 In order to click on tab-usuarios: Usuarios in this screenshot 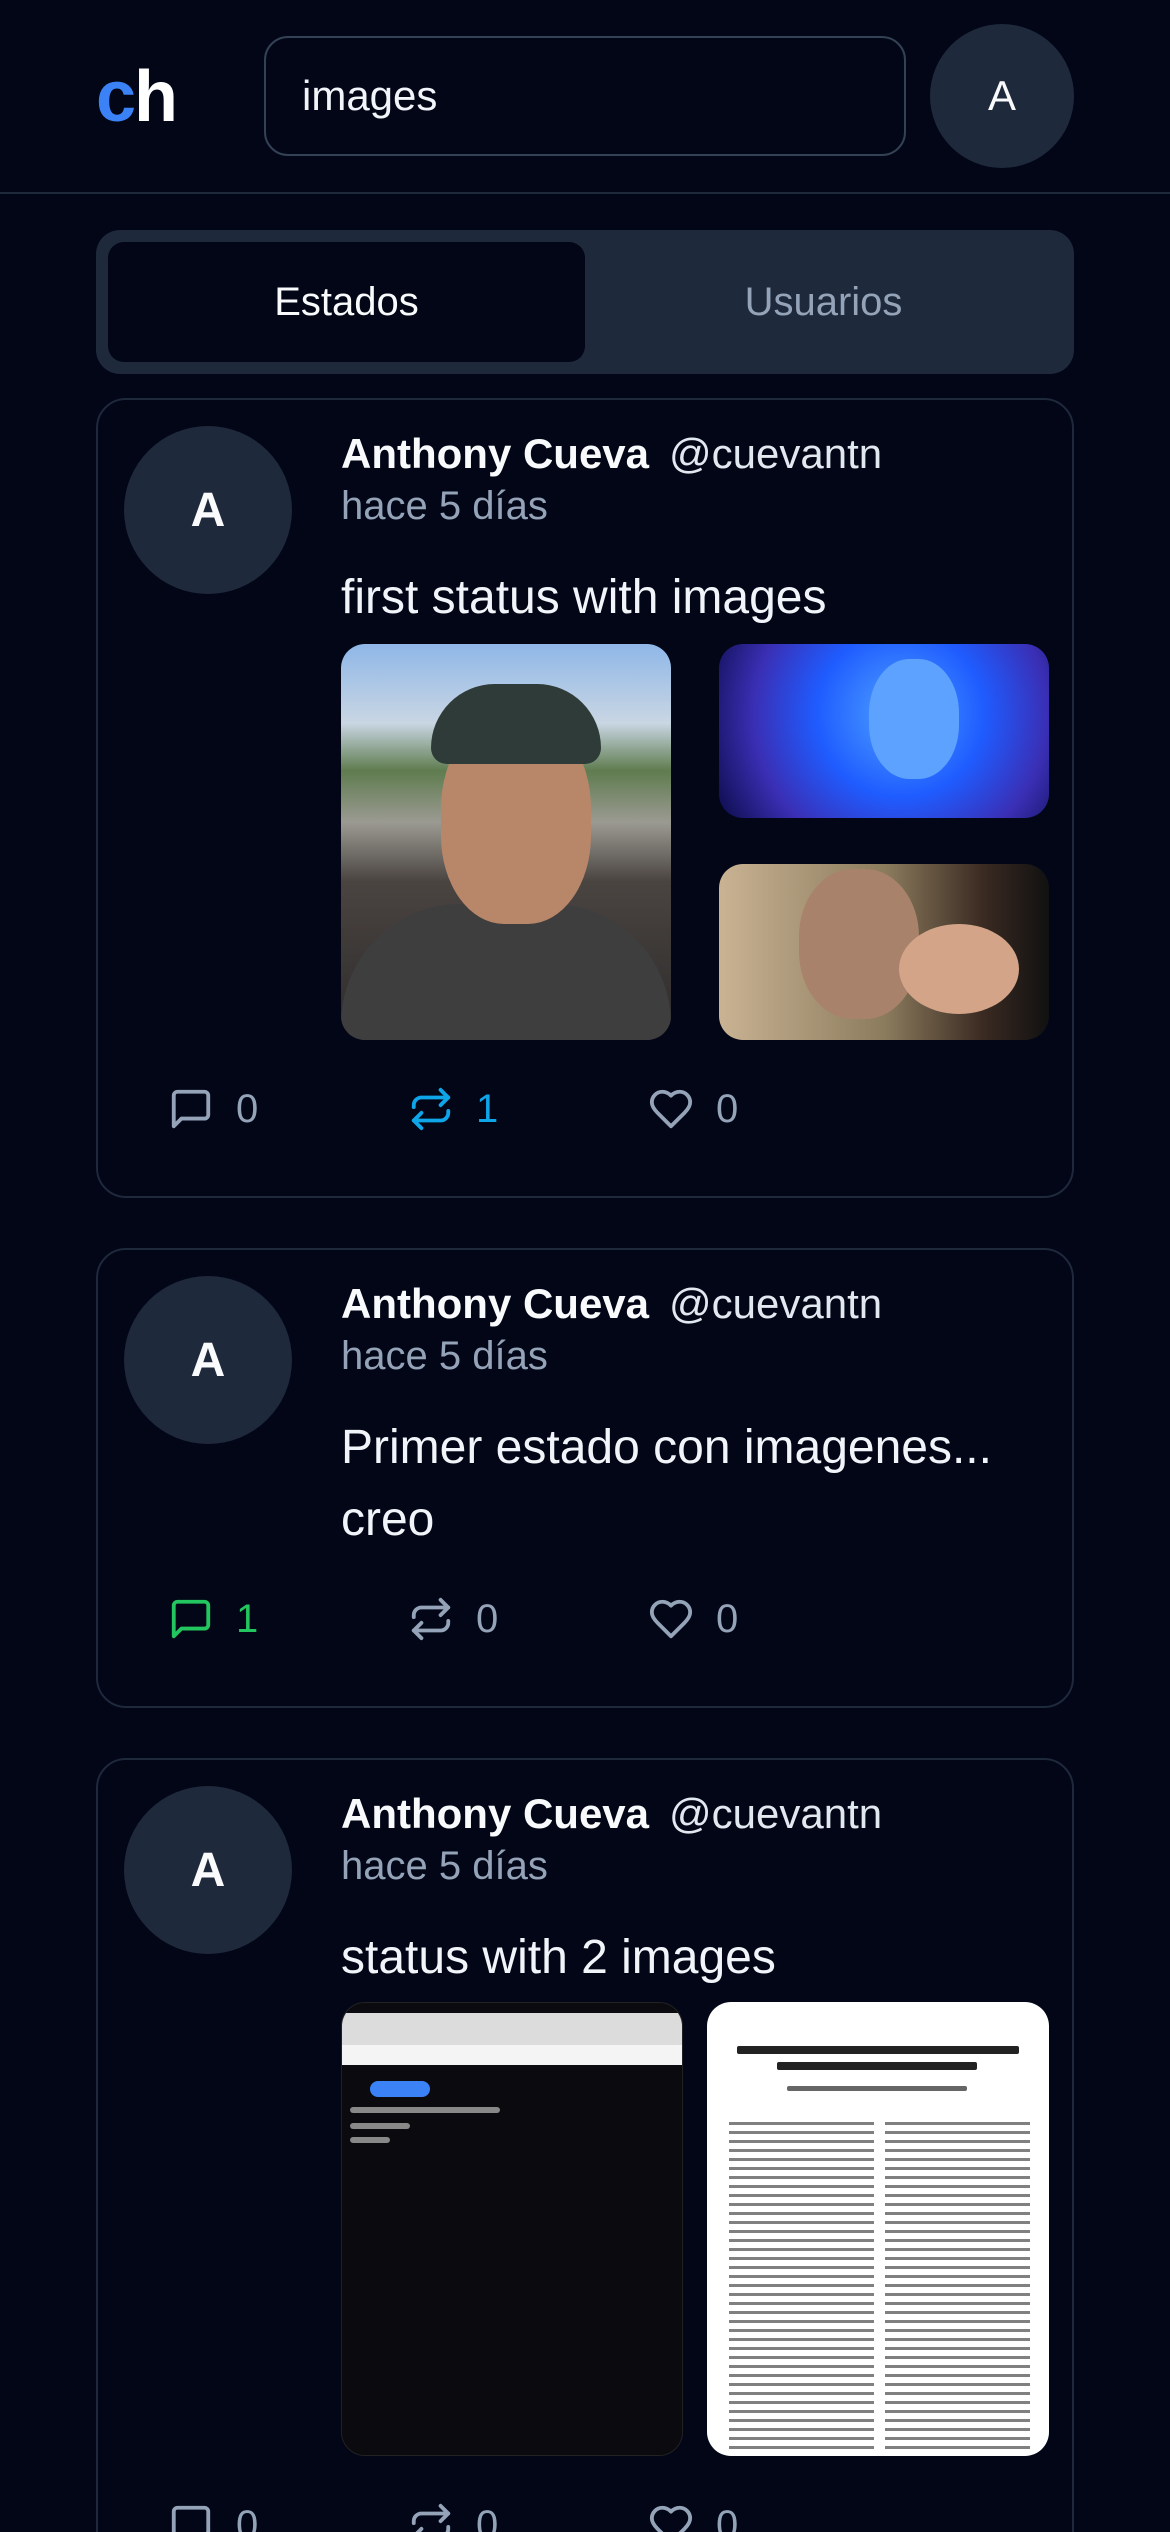, I will do `click(823, 302)`.